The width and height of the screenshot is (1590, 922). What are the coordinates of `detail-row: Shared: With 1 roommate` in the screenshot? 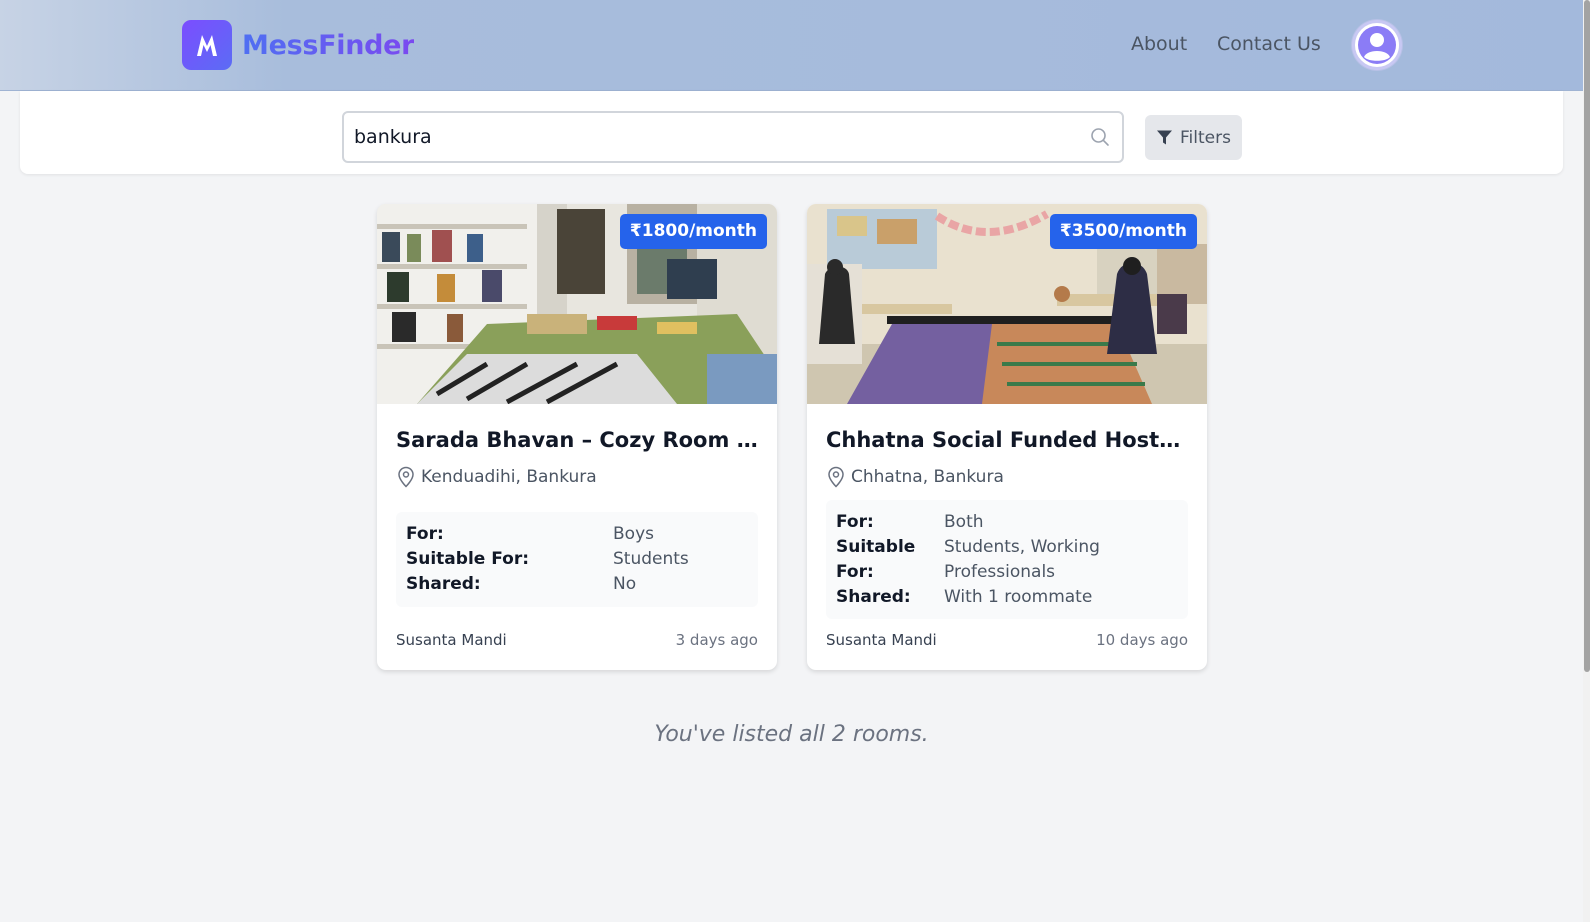 It's located at (1007, 597).